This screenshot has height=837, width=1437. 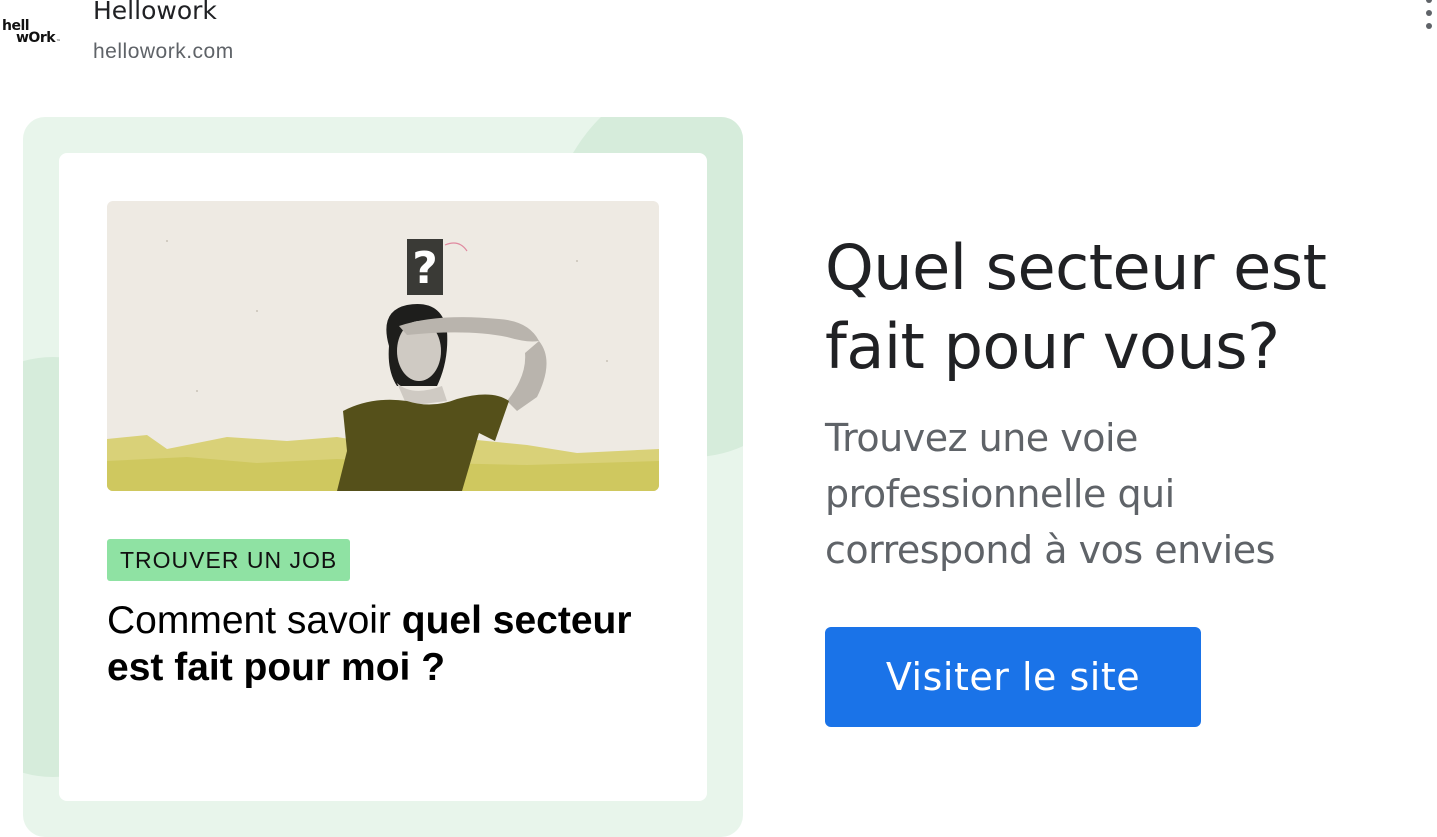 What do you see at coordinates (58, 42) in the screenshot?
I see `logo-trademark: ™` at bounding box center [58, 42].